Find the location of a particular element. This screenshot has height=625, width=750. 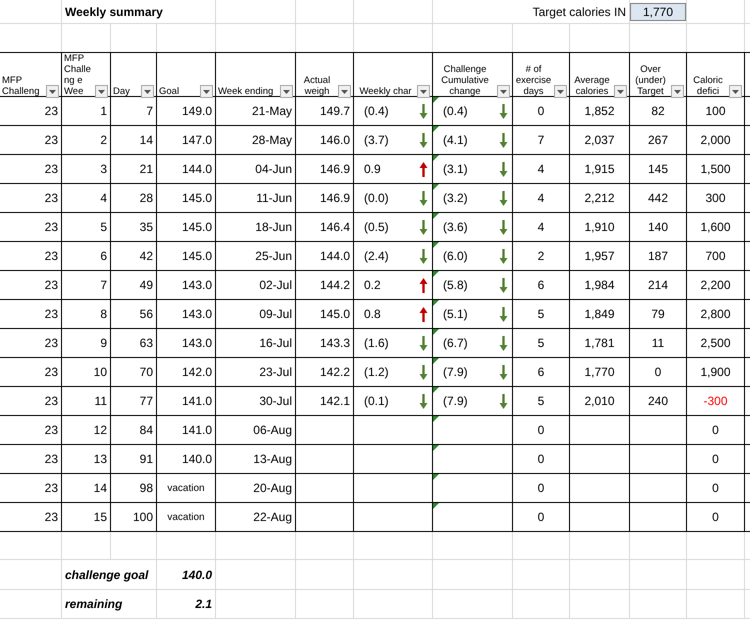

table-cell: 2,500 is located at coordinates (715, 343).